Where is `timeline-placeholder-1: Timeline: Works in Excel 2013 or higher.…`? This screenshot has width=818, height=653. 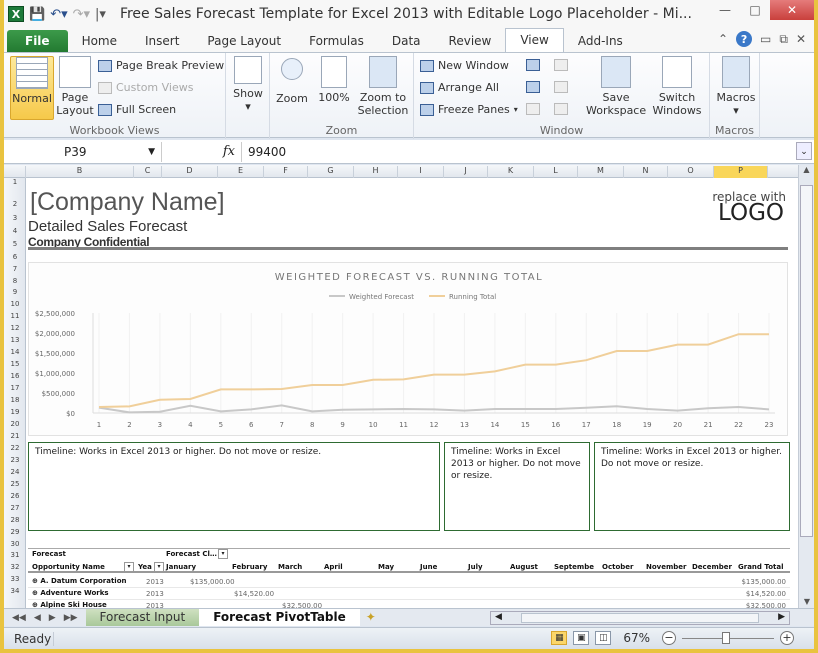 timeline-placeholder-1: Timeline: Works in Excel 2013 or higher.… is located at coordinates (234, 486).